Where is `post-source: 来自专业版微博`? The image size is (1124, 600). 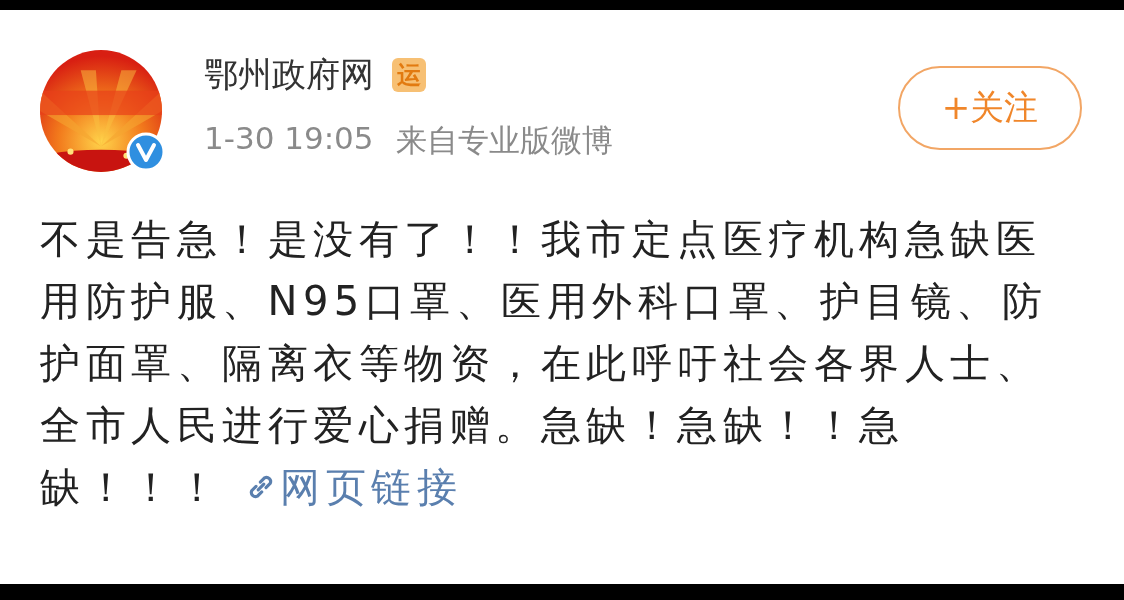 post-source: 来自专业版微博 is located at coordinates (504, 140).